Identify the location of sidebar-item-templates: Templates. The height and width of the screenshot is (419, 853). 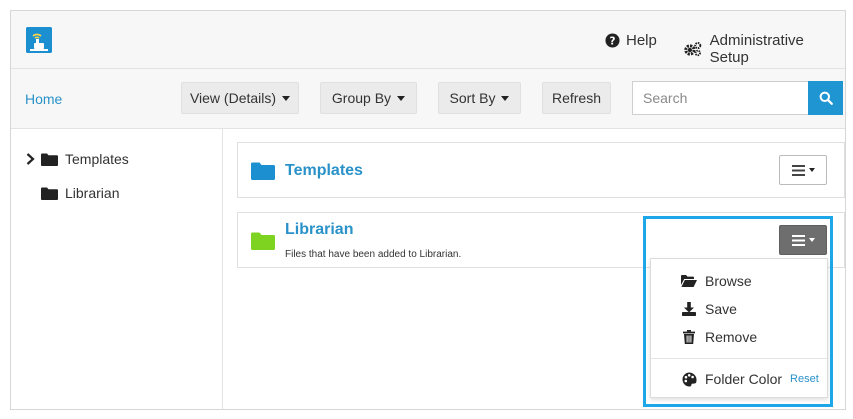
(76, 159).